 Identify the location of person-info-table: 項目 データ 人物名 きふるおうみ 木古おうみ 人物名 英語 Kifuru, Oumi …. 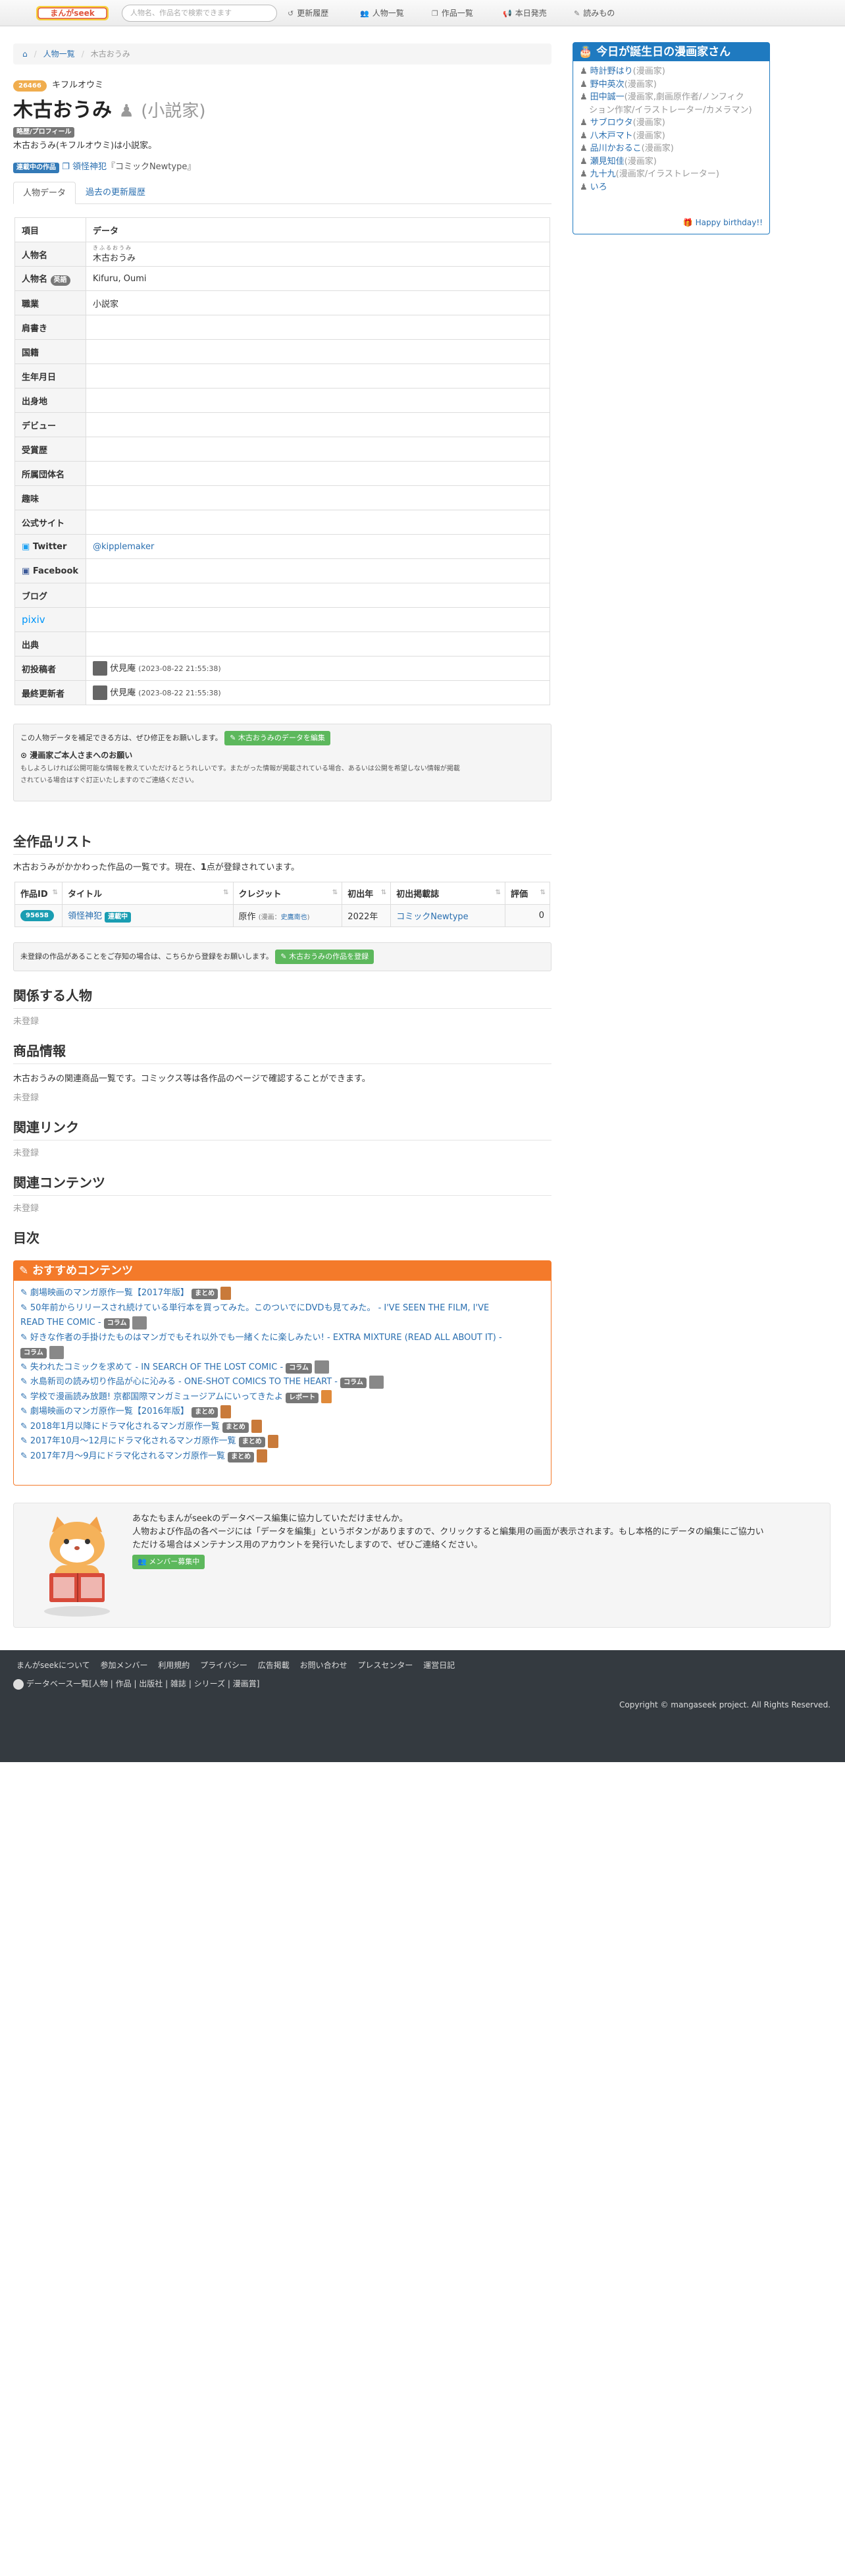
(282, 461).